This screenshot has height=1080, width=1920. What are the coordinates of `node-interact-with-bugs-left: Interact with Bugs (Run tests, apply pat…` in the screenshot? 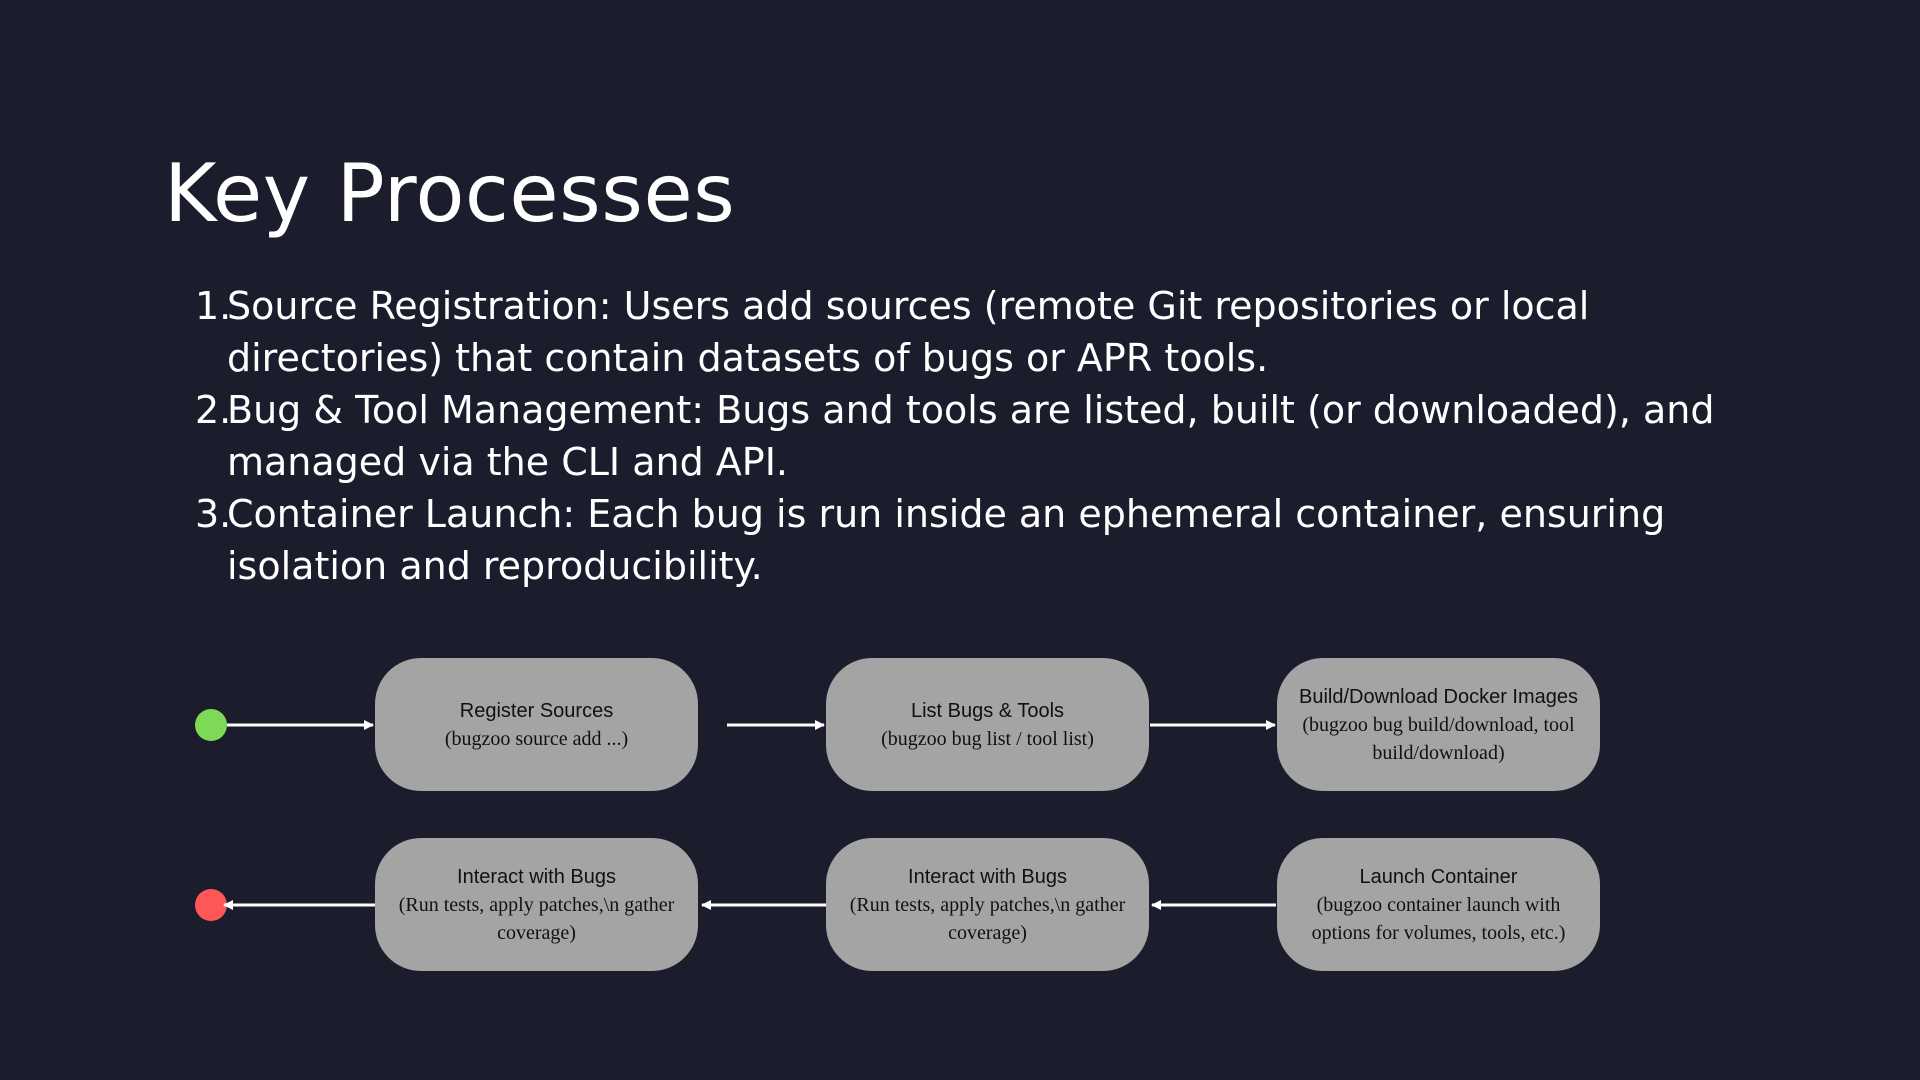 It's located at (536, 904).